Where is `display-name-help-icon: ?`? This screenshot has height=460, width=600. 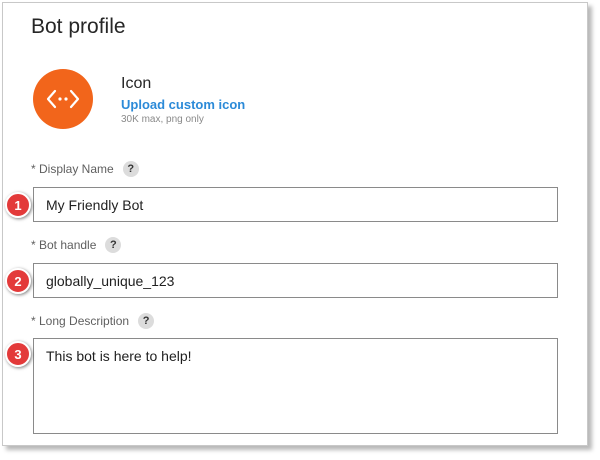 display-name-help-icon: ? is located at coordinates (130, 169).